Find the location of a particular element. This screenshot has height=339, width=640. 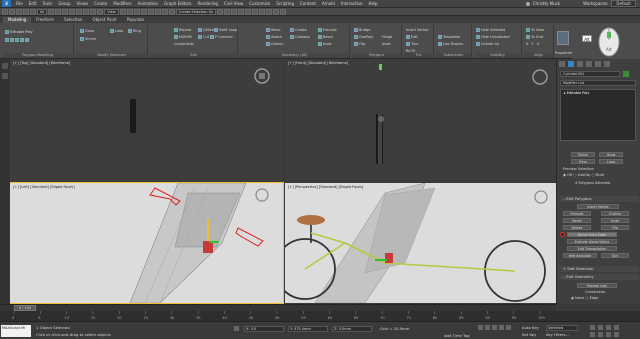

flip-panel-button: Flip is located at coordinates (615, 227).